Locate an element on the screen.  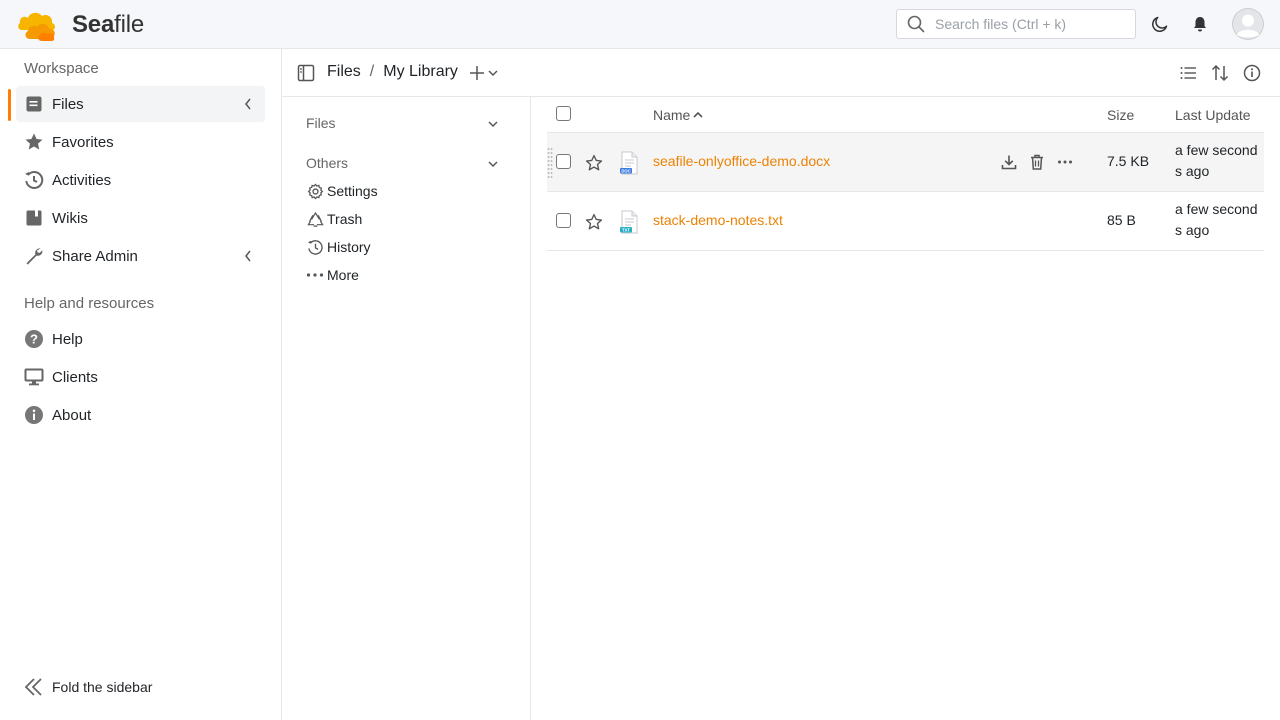
sidebar-item-label: Files is located at coordinates (68, 104).